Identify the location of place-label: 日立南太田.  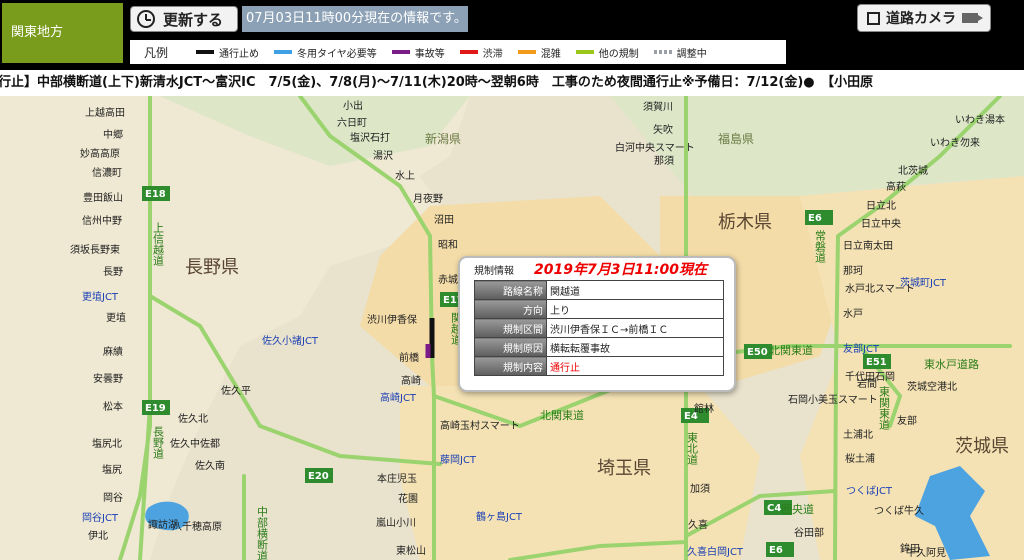
(868, 245).